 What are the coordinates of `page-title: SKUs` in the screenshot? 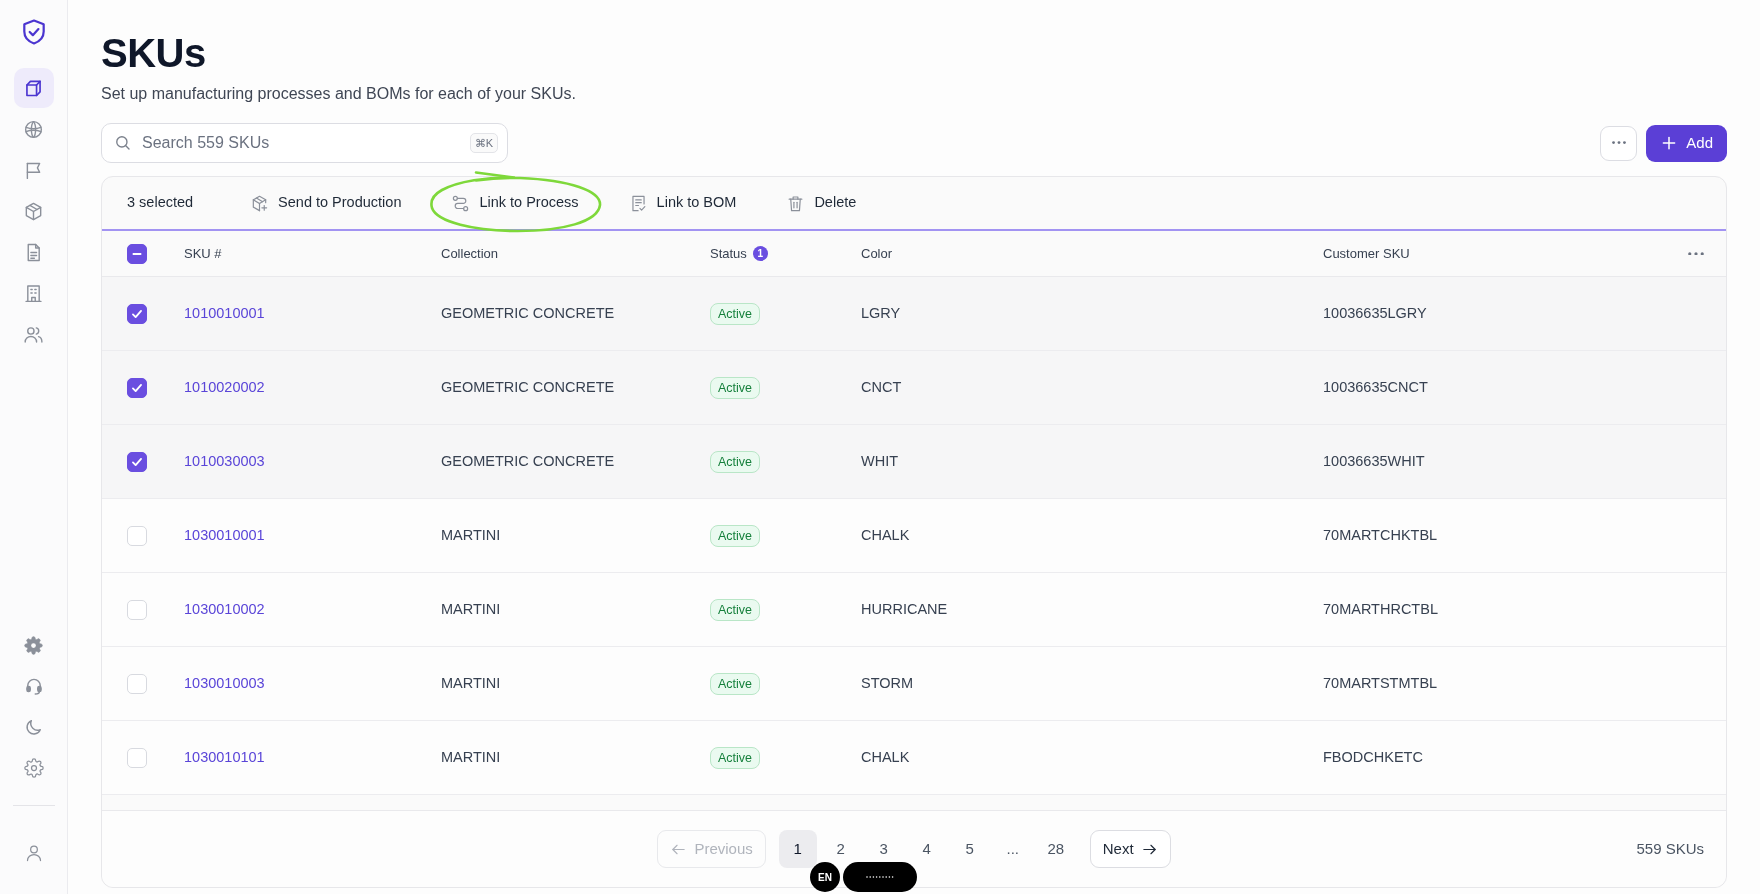 It's located at (154, 53).